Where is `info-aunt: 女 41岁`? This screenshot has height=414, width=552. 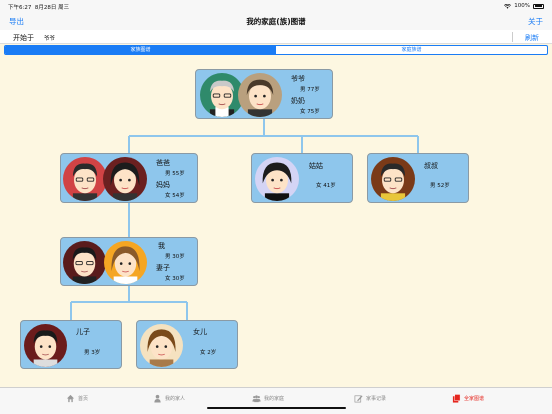 info-aunt: 女 41岁 is located at coordinates (326, 186).